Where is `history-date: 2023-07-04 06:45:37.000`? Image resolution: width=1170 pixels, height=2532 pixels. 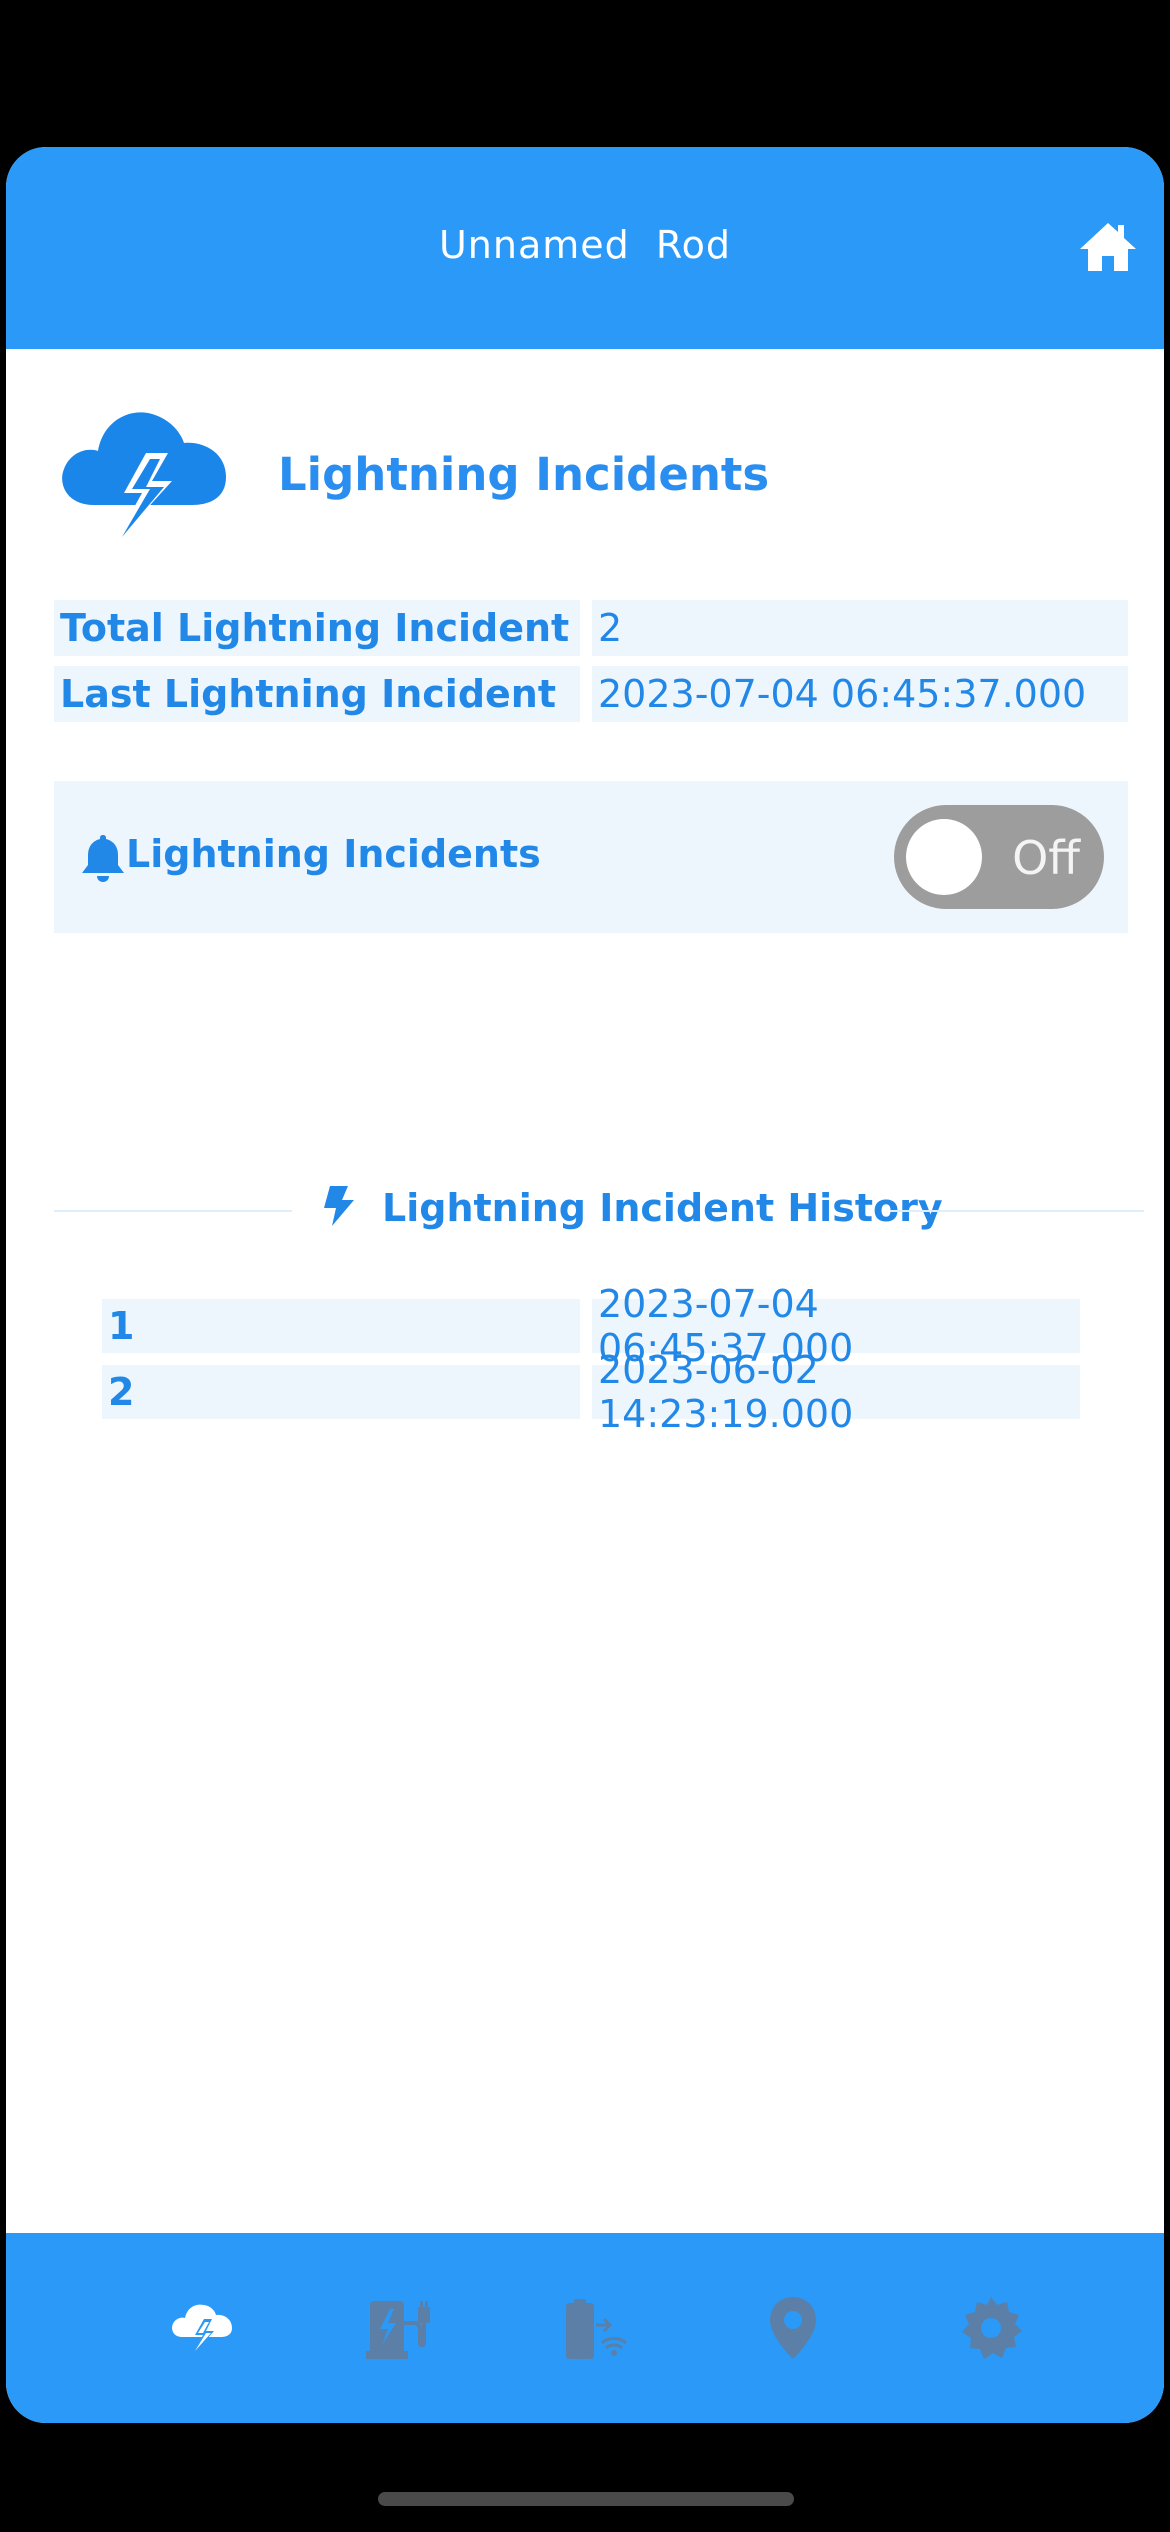
history-date: 2023-07-04 06:45:37.000 is located at coordinates (836, 1326).